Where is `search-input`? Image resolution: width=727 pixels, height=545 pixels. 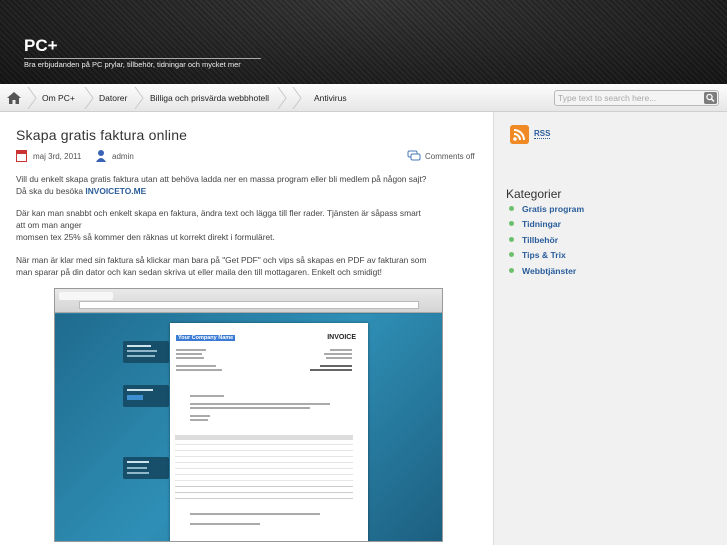 search-input is located at coordinates (628, 98).